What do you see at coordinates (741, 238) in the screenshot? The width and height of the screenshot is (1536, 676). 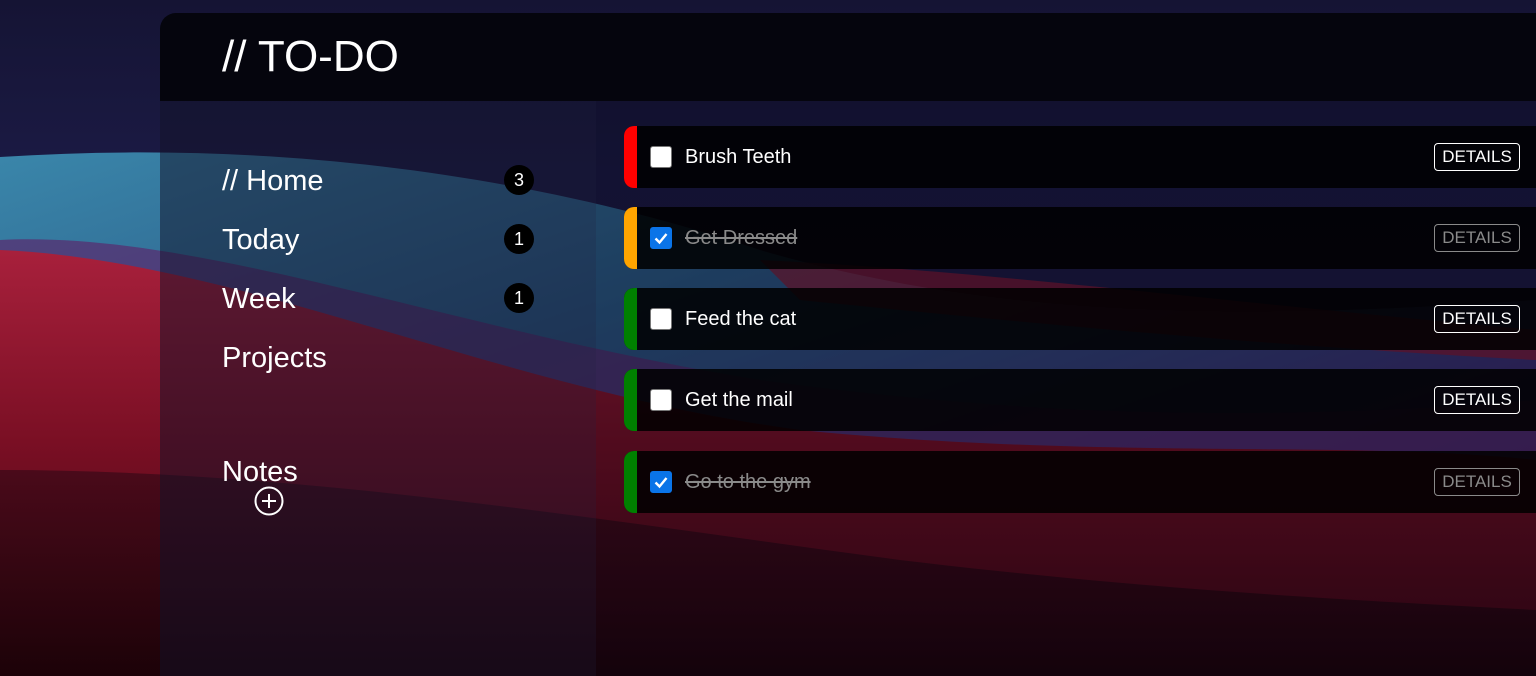 I see `task-title: Get Dressed` at bounding box center [741, 238].